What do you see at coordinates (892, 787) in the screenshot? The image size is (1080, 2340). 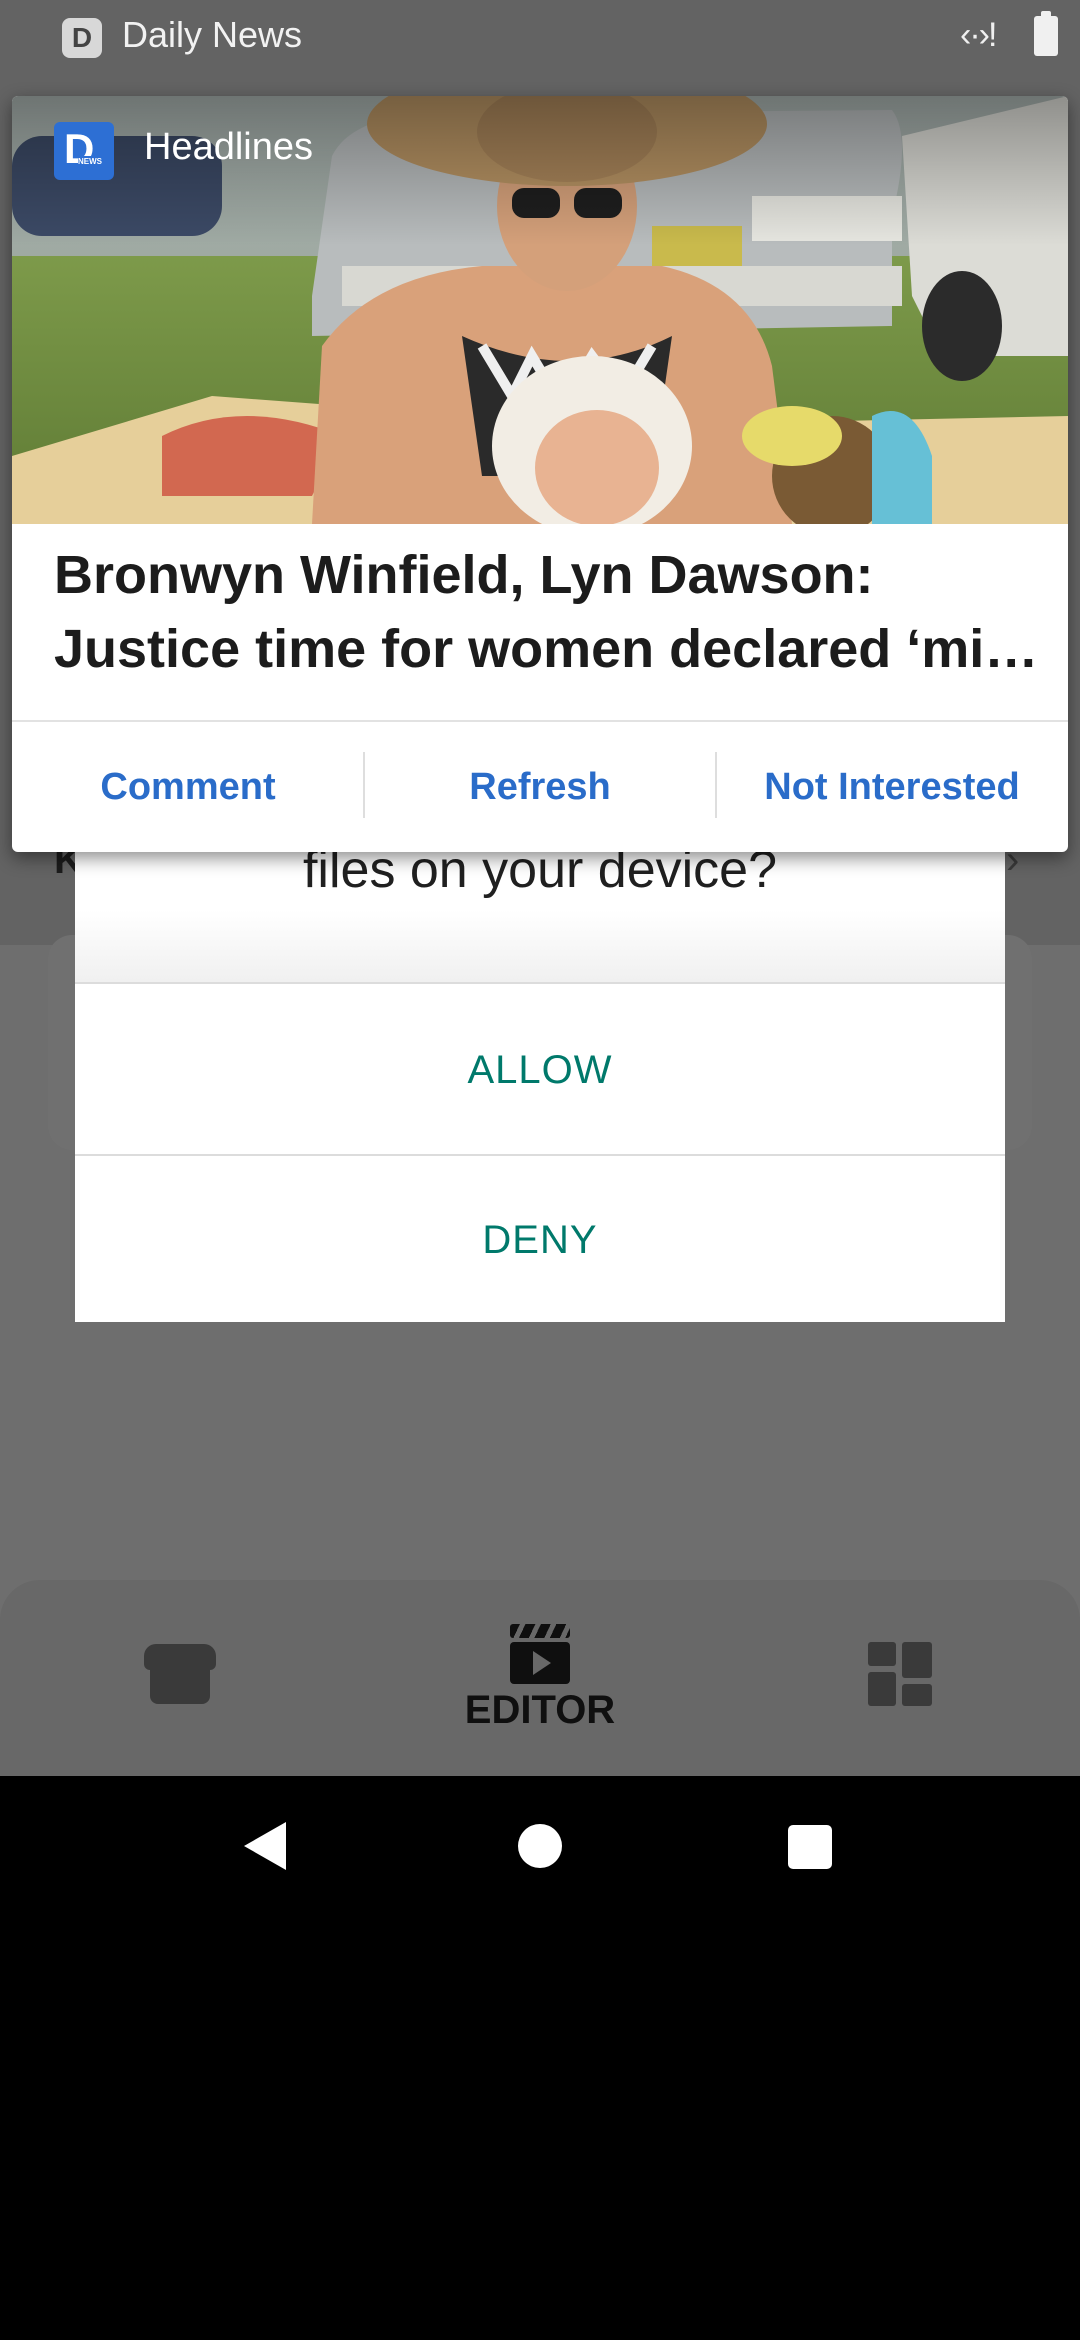 I see `not-interested-button: Not Interested` at bounding box center [892, 787].